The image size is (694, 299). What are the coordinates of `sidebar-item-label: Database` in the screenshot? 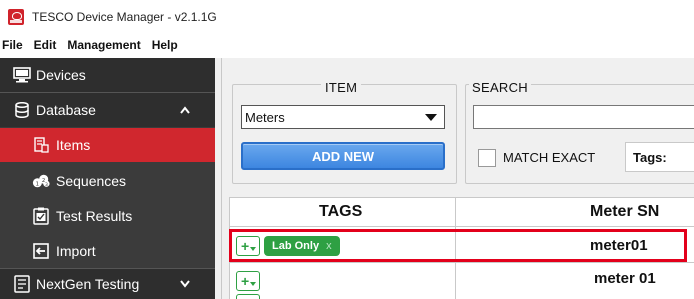 It's located at (66, 110).